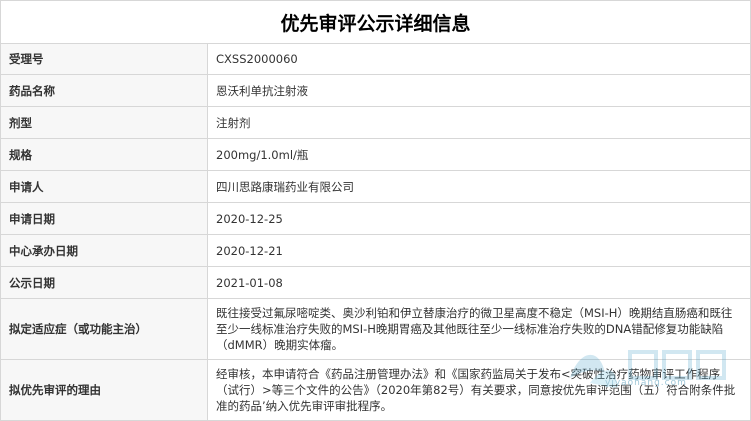 The height and width of the screenshot is (421, 751). Describe the element at coordinates (479, 282) in the screenshot. I see `field-value-publicity-date: 2021-01-08` at that location.